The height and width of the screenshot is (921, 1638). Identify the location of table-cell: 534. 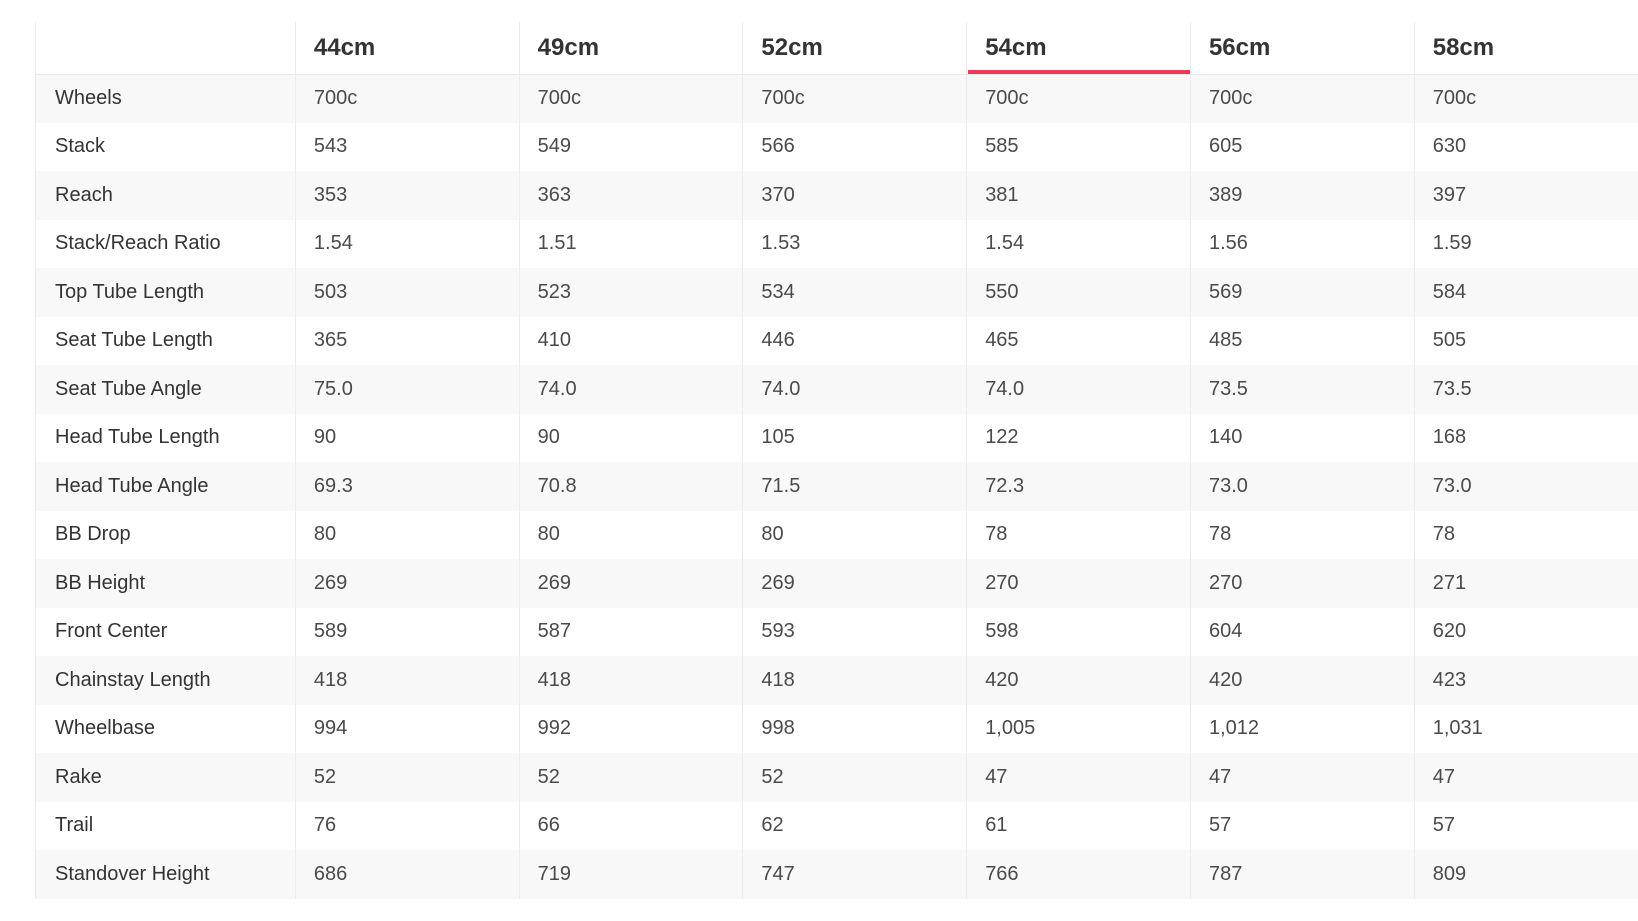
(854, 292).